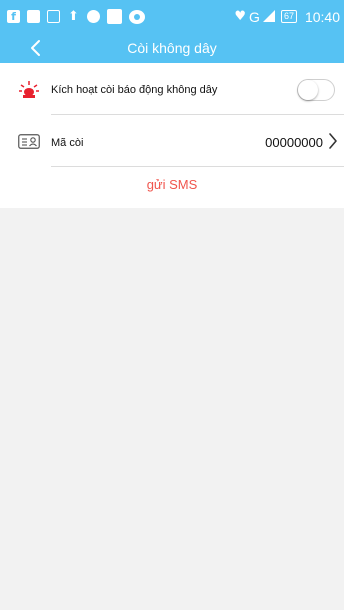 The width and height of the screenshot is (344, 610). I want to click on header-bar: Còi không dây, so click(172, 48).